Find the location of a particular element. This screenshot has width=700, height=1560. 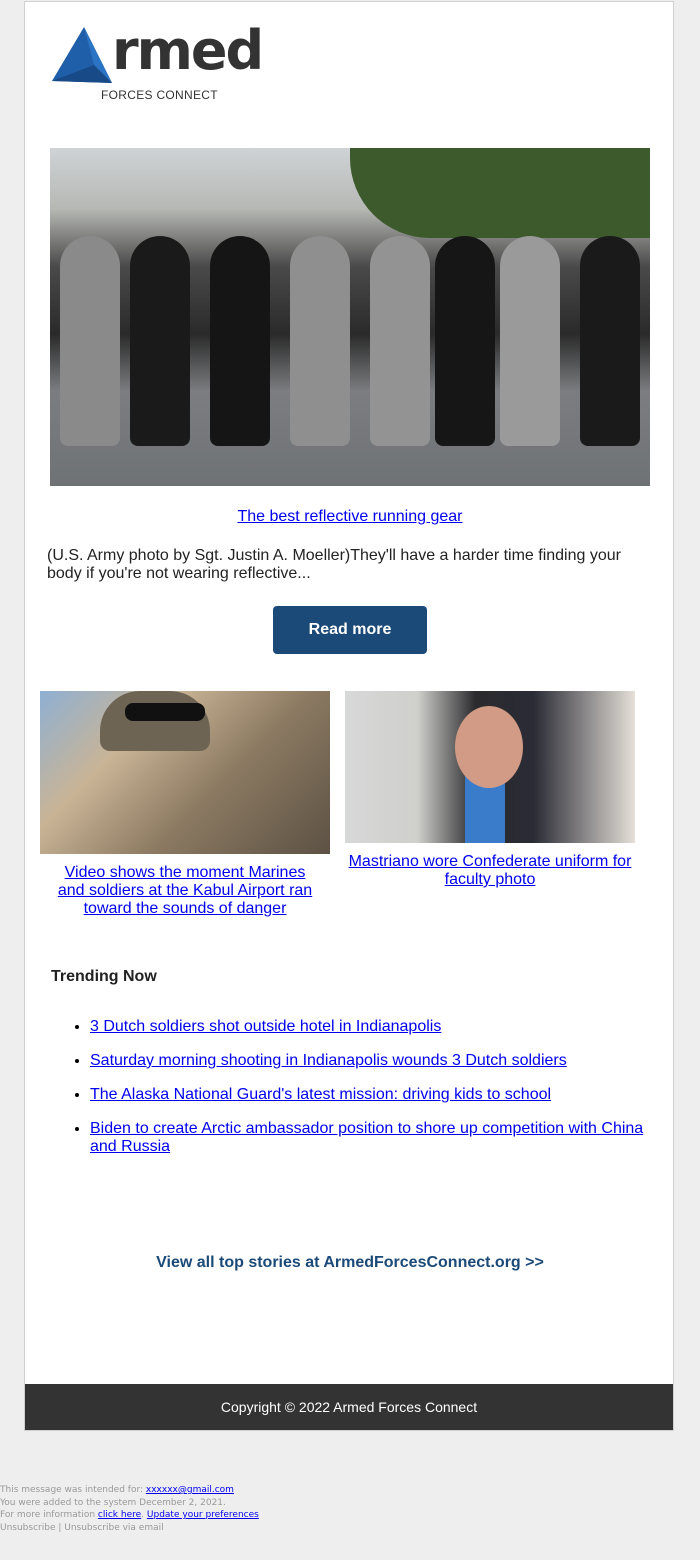

helmet-shape is located at coordinates (155, 721).